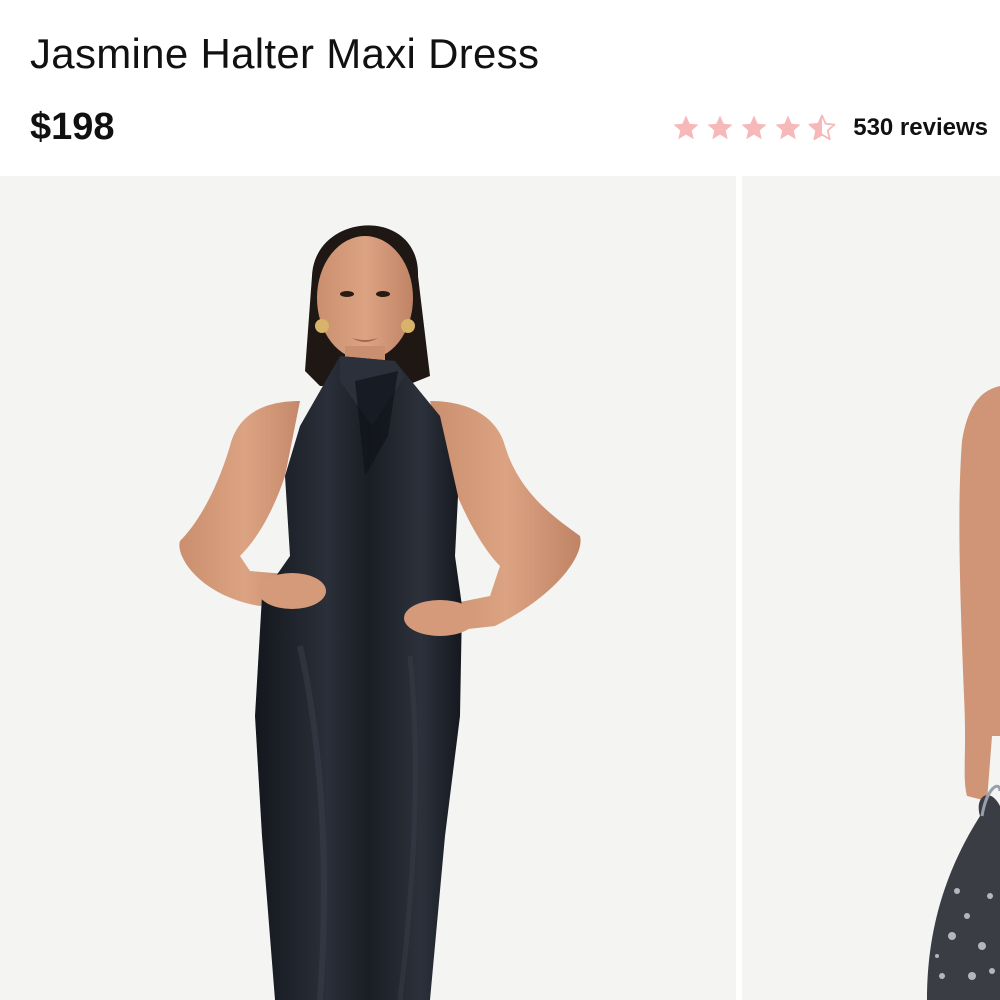  What do you see at coordinates (920, 128) in the screenshot?
I see `reviews-link: 530 reviews` at bounding box center [920, 128].